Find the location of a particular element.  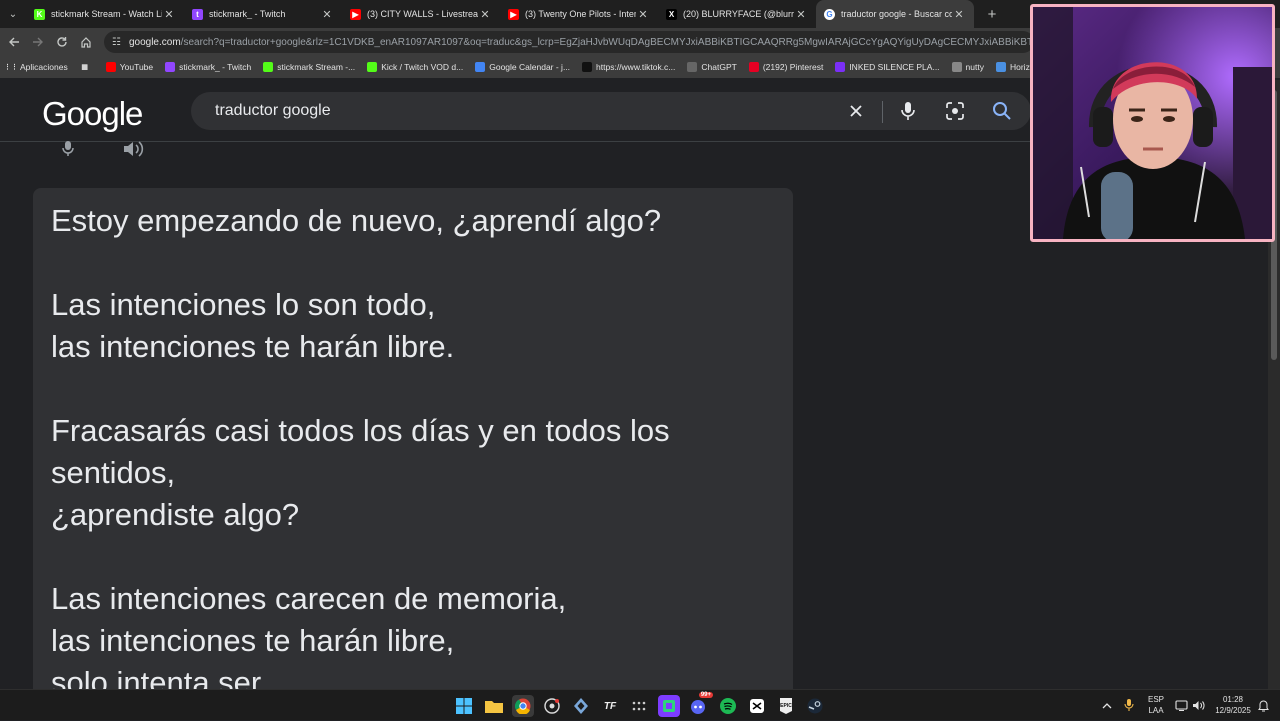

search-input: traductor google is located at coordinates (273, 111).